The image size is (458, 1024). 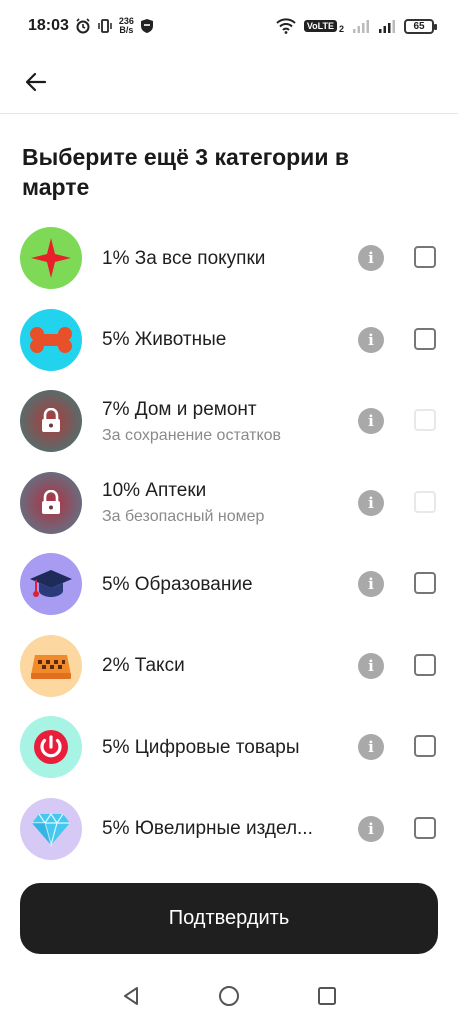 I want to click on category-row: 5% Ювелирные издел... i, so click(x=229, y=830).